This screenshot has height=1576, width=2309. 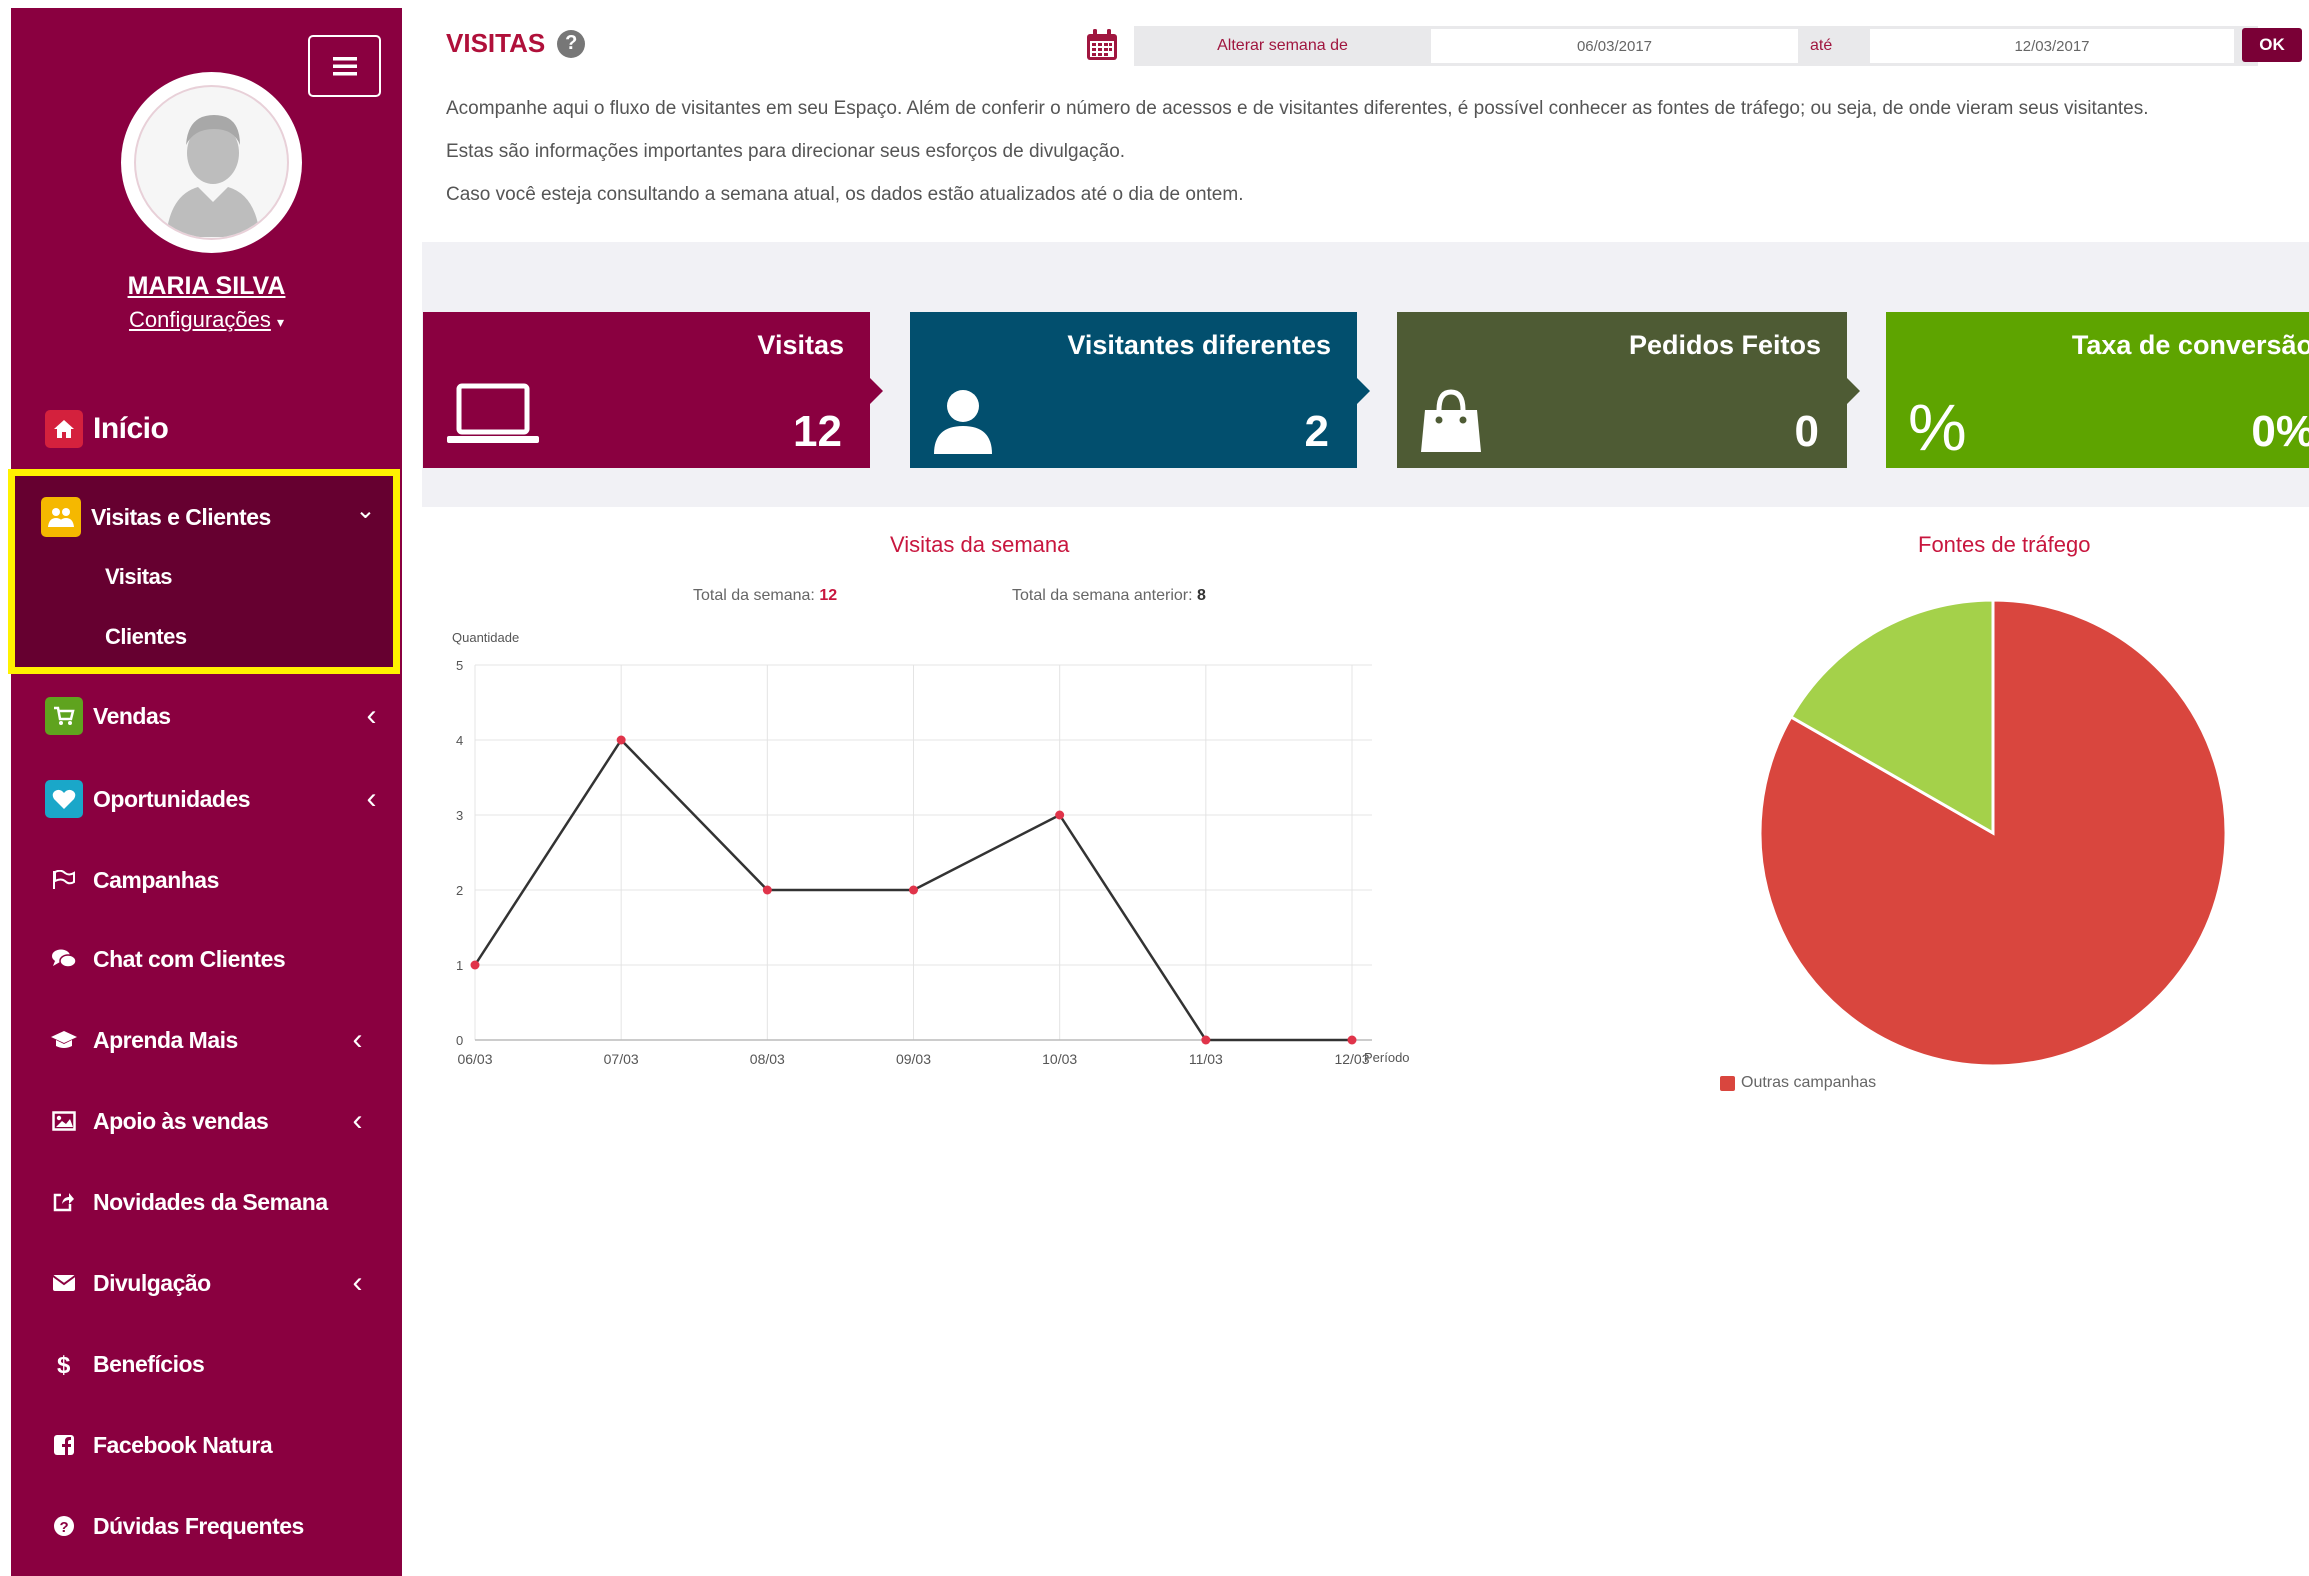 I want to click on menu-toggle-button, so click(x=344, y=66).